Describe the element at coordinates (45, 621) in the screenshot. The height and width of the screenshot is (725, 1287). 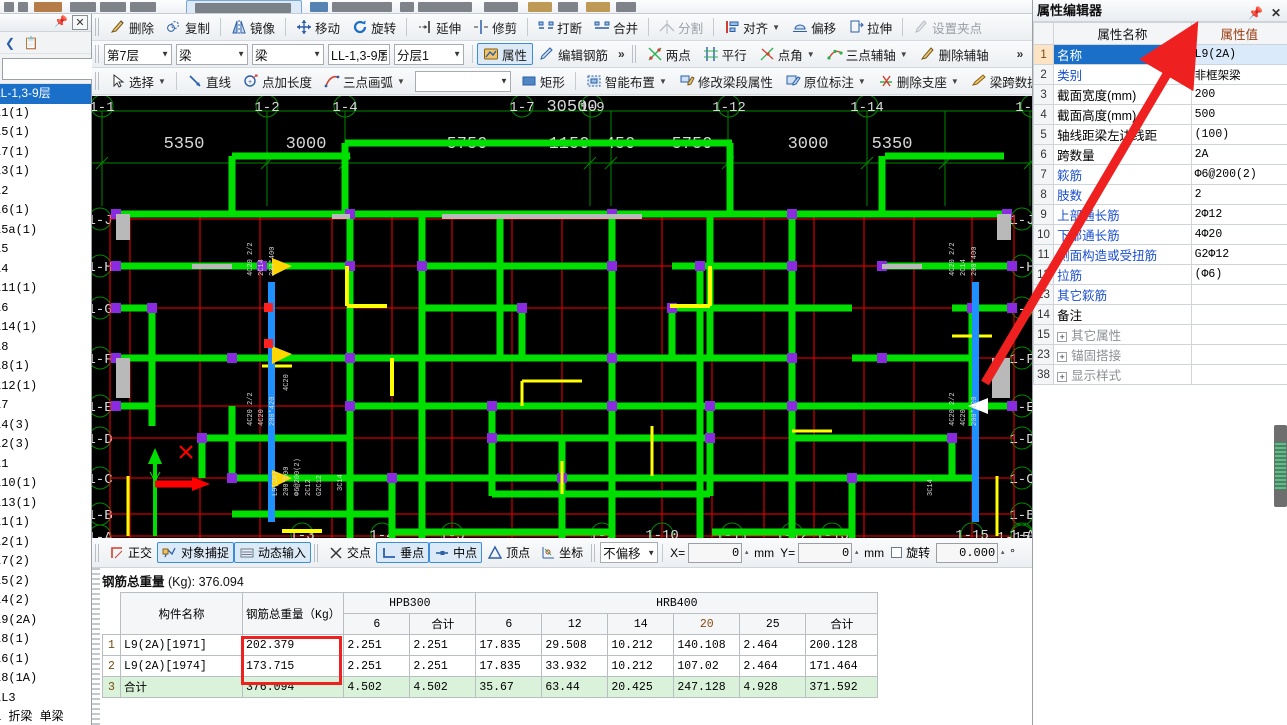
I see `component-list-item: L9(2A)` at that location.